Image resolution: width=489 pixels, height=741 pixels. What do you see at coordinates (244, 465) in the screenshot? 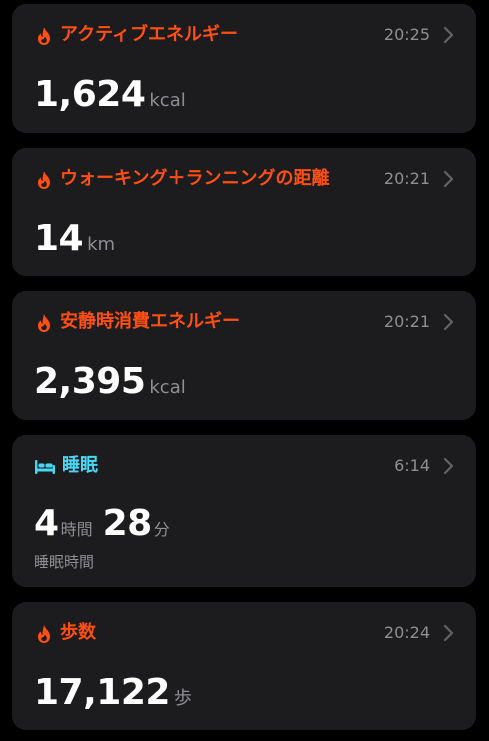
I see `card-header: 睡眠 6:14` at bounding box center [244, 465].